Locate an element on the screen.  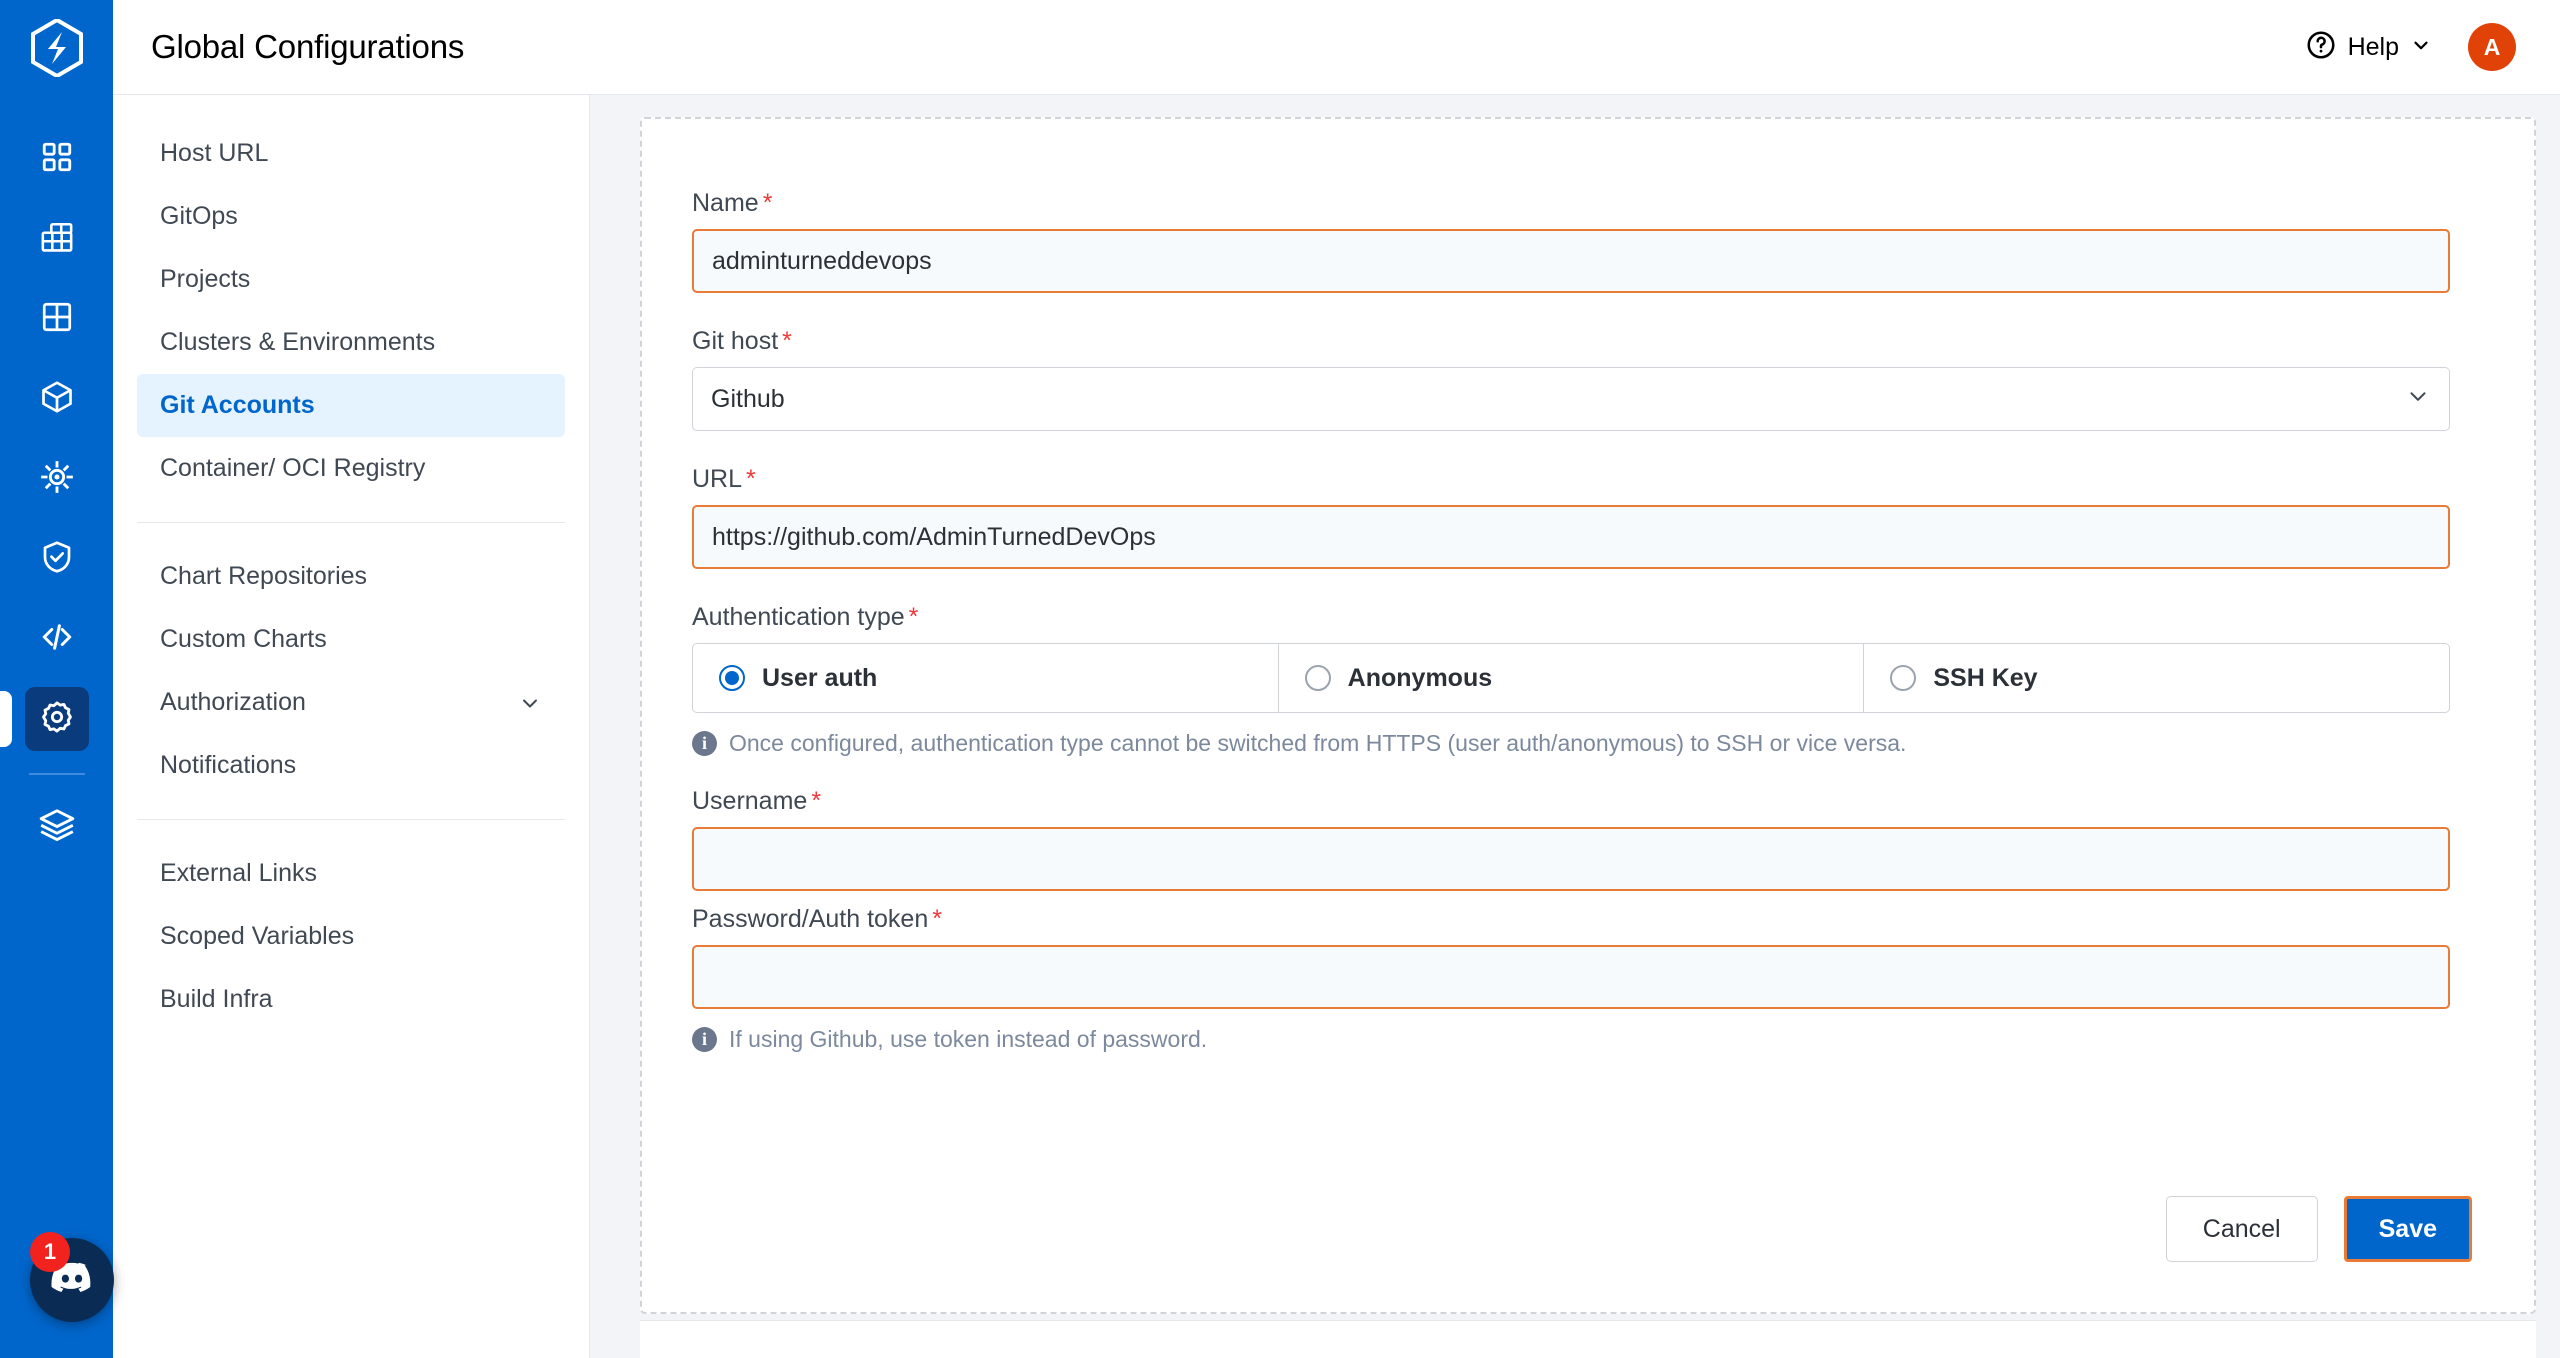
nav-label: Custom Charts is located at coordinates (243, 639).